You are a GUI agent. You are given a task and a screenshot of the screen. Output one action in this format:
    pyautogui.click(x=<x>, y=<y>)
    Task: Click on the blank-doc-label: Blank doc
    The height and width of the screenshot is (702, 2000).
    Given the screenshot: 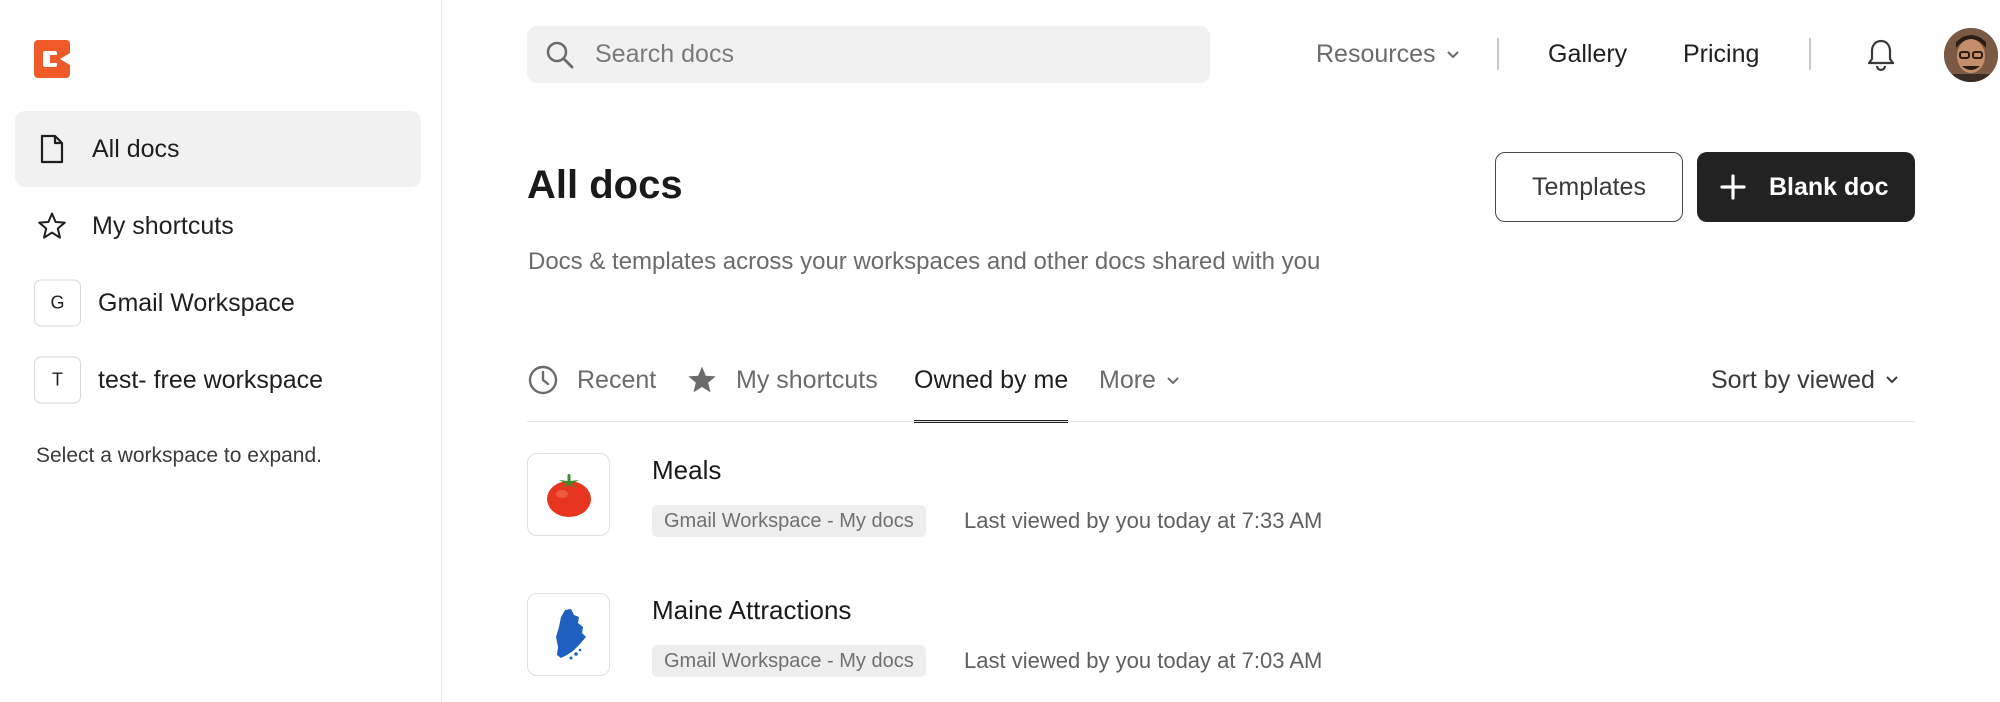 What is the action you would take?
    pyautogui.click(x=1829, y=186)
    